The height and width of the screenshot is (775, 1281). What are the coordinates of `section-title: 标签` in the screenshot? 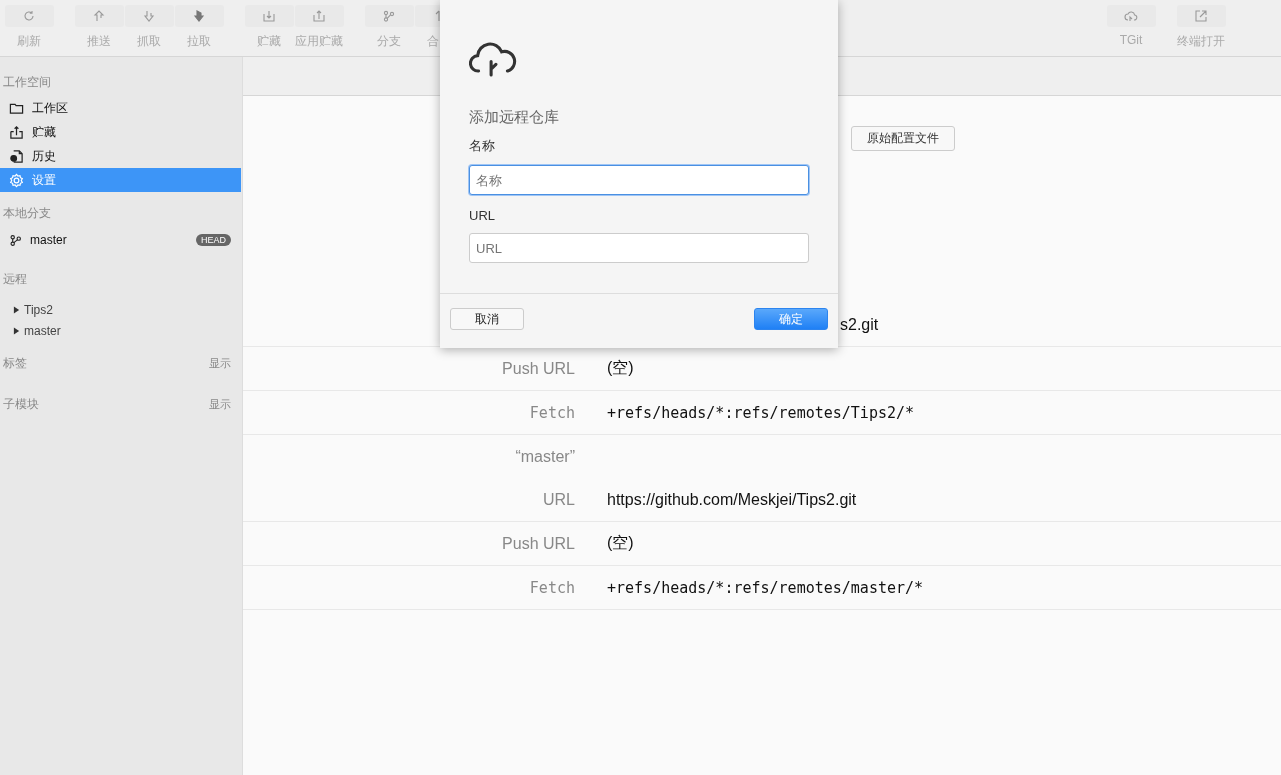 It's located at (15, 363).